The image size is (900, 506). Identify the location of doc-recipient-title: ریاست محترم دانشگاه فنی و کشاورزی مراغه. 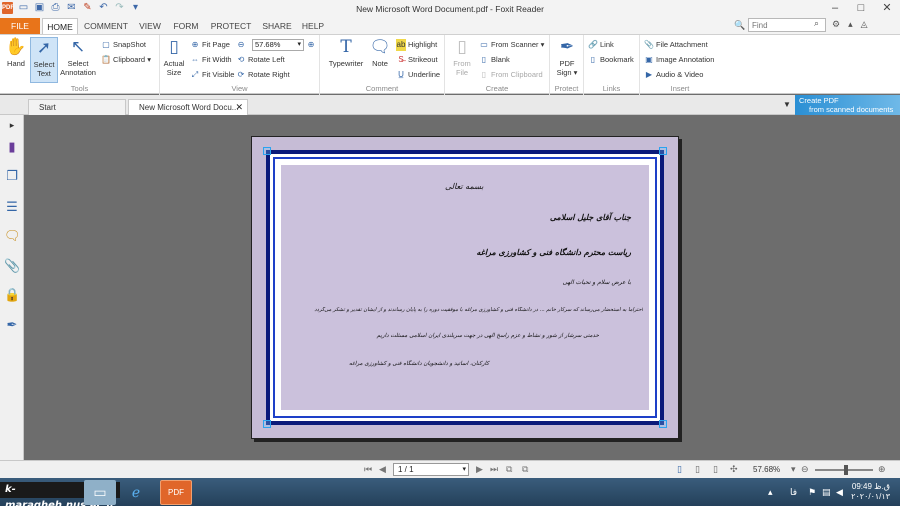
(553, 252).